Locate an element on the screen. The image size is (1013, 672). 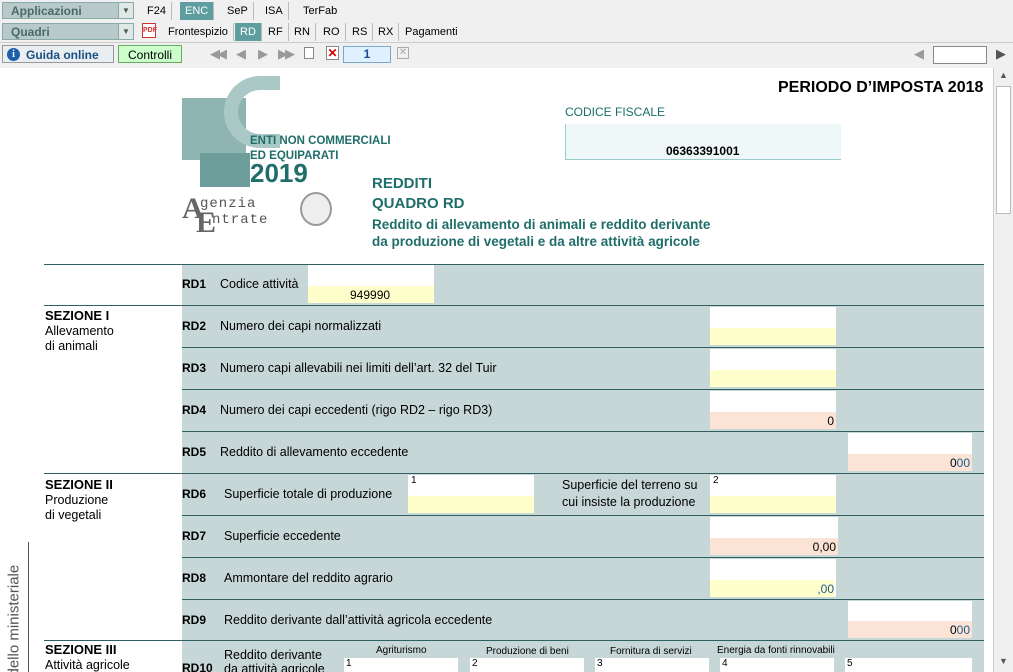
delete-page-icon: ✕ is located at coordinates (332, 53).